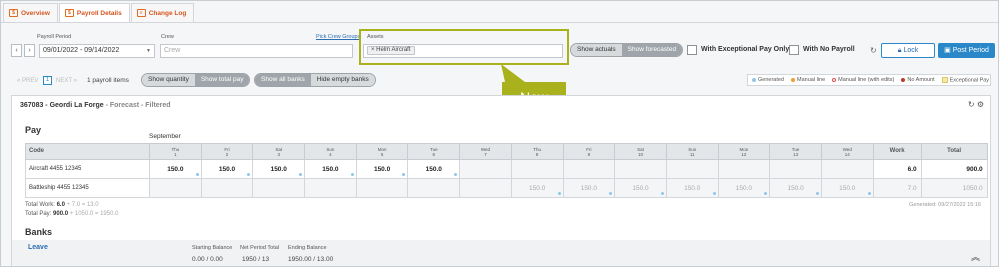 This screenshot has height=267, width=999. Describe the element at coordinates (338, 37) in the screenshot. I see `pick-crew-groups-link: Pick Crew Groups` at that location.